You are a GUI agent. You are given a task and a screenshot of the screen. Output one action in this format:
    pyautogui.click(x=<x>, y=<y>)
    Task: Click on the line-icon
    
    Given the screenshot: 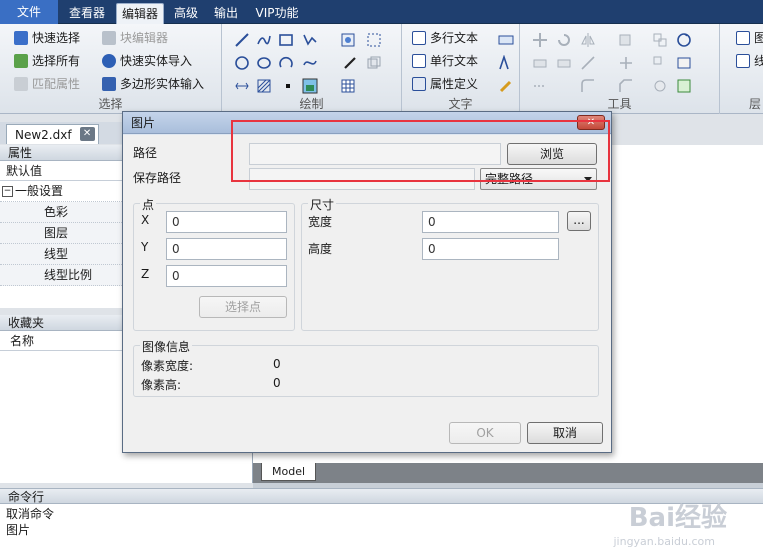 What is the action you would take?
    pyautogui.click(x=242, y=40)
    